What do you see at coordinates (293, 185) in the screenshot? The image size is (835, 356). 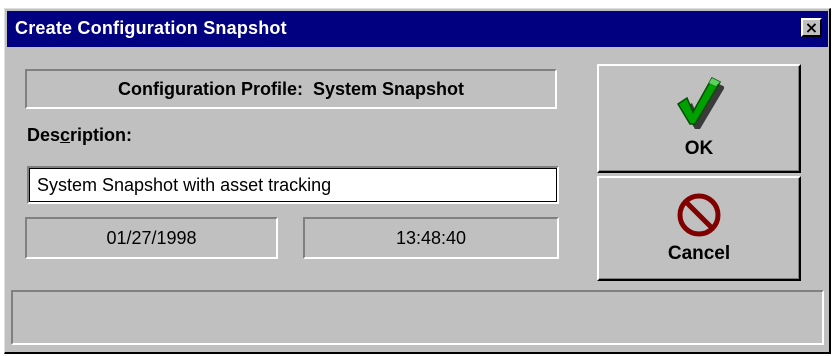 I see `description-input` at bounding box center [293, 185].